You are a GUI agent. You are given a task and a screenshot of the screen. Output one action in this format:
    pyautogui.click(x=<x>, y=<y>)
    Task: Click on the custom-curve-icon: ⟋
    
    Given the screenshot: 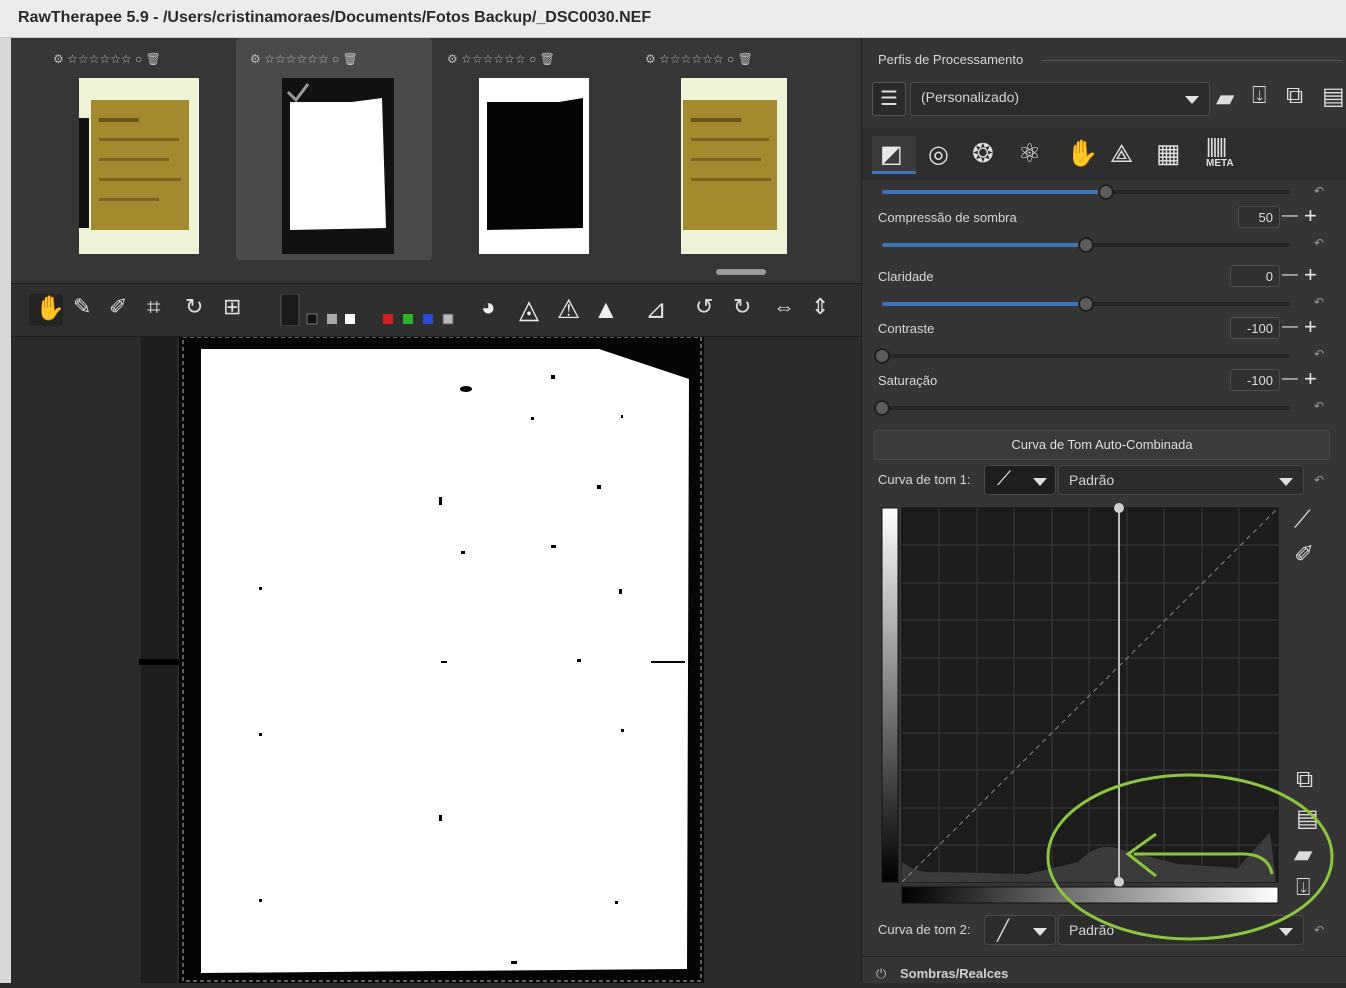 What is the action you would take?
    pyautogui.click(x=1004, y=479)
    